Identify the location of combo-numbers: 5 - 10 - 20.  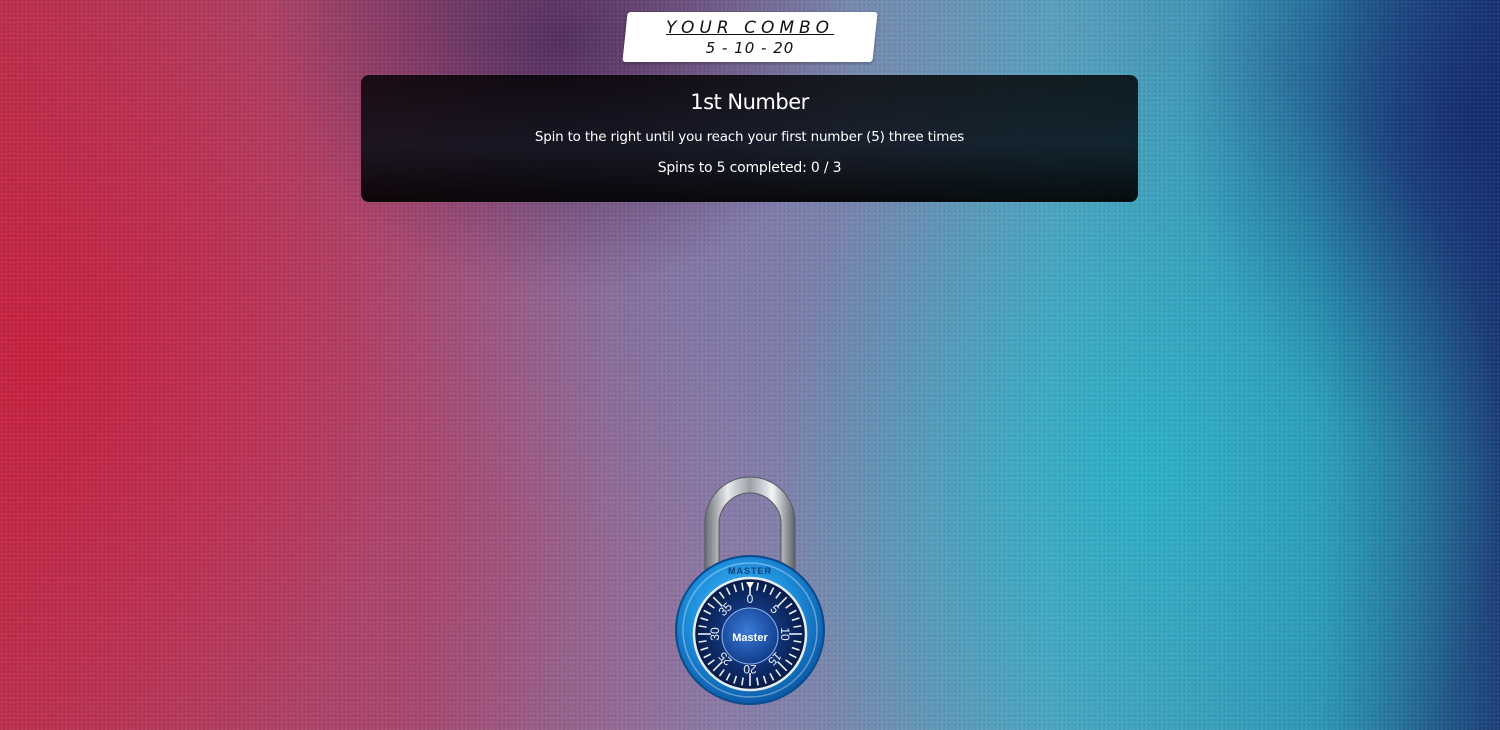
(750, 48).